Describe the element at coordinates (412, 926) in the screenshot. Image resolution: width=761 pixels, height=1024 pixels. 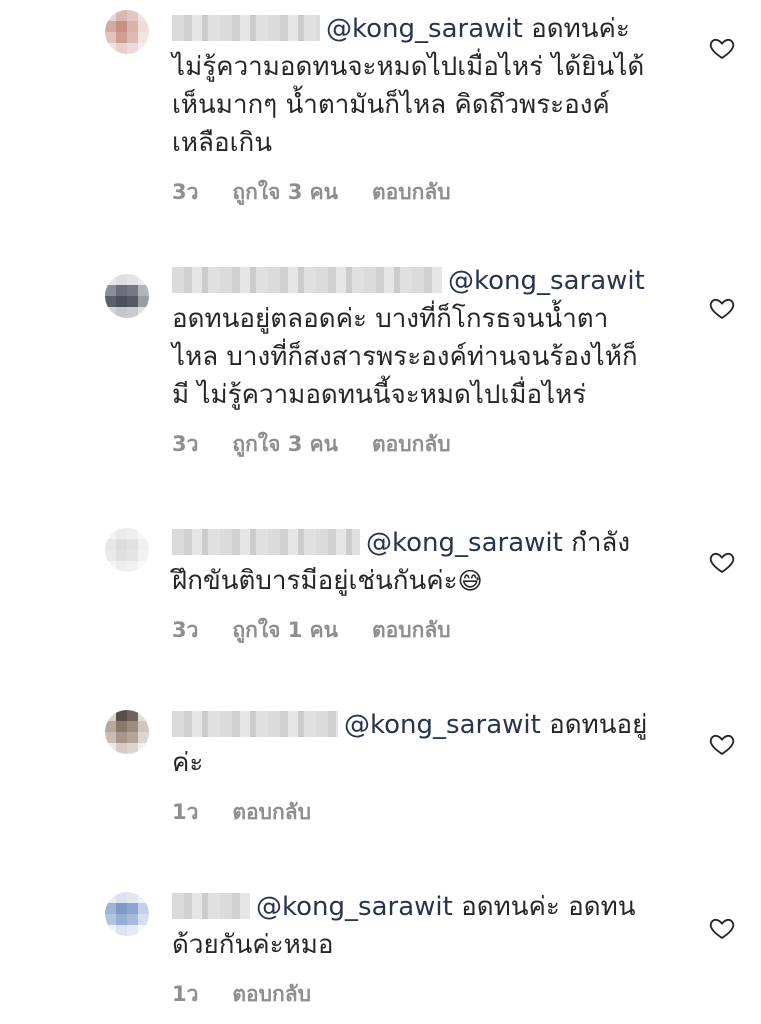
I see `comment-text: @kong_sarawit อดทนค่ะ อดทนด้วยกันค่ะหมอ` at that location.